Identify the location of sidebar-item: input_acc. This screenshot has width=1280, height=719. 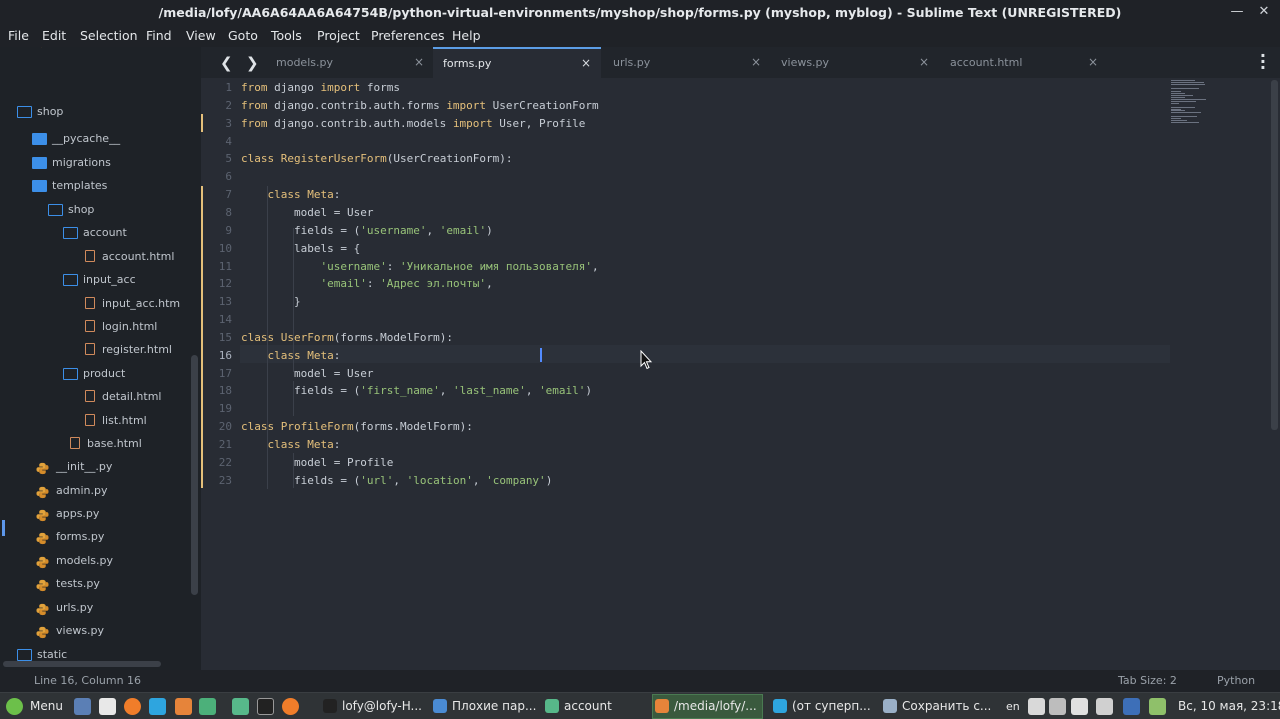
(131, 279).